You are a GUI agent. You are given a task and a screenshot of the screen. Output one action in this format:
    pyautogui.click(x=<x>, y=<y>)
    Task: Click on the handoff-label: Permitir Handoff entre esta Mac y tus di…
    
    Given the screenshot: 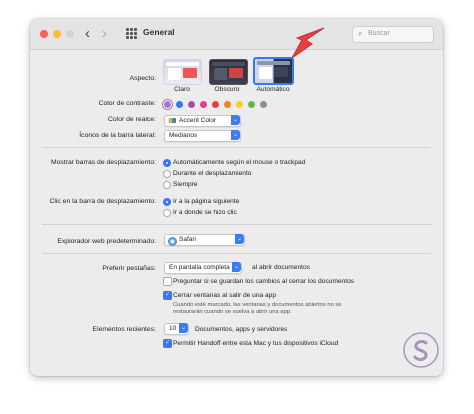 What is the action you would take?
    pyautogui.click(x=256, y=343)
    